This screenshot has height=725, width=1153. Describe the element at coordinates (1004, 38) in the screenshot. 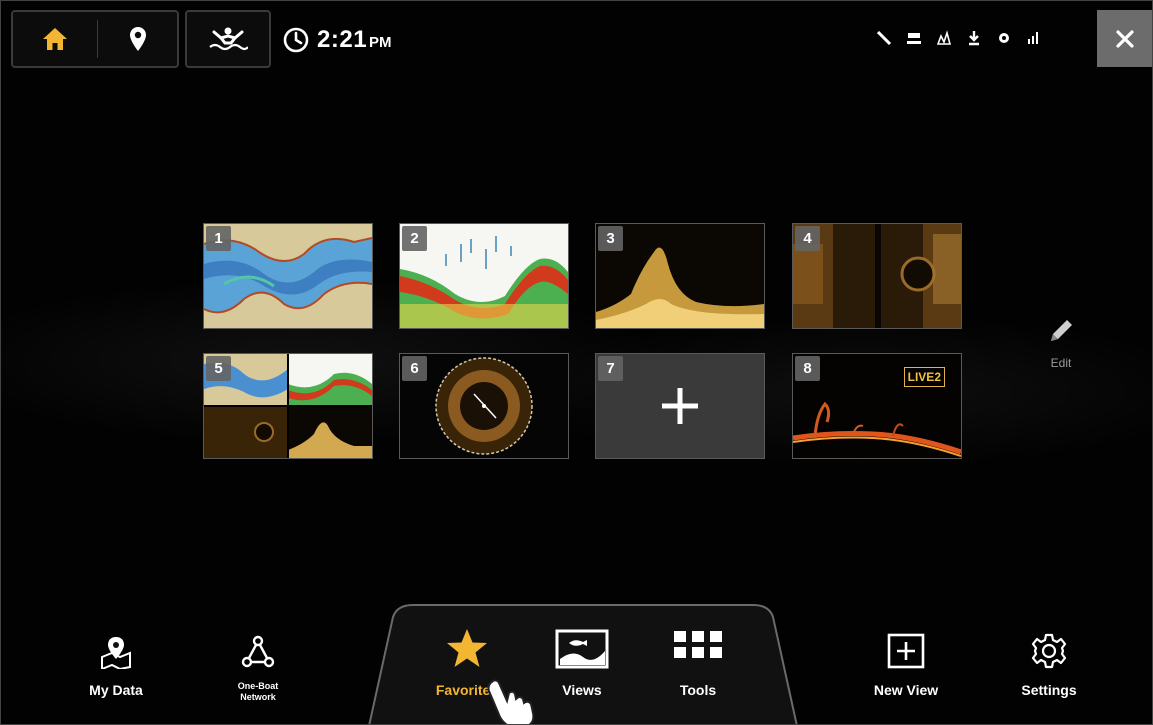

I see `gps-icon` at that location.